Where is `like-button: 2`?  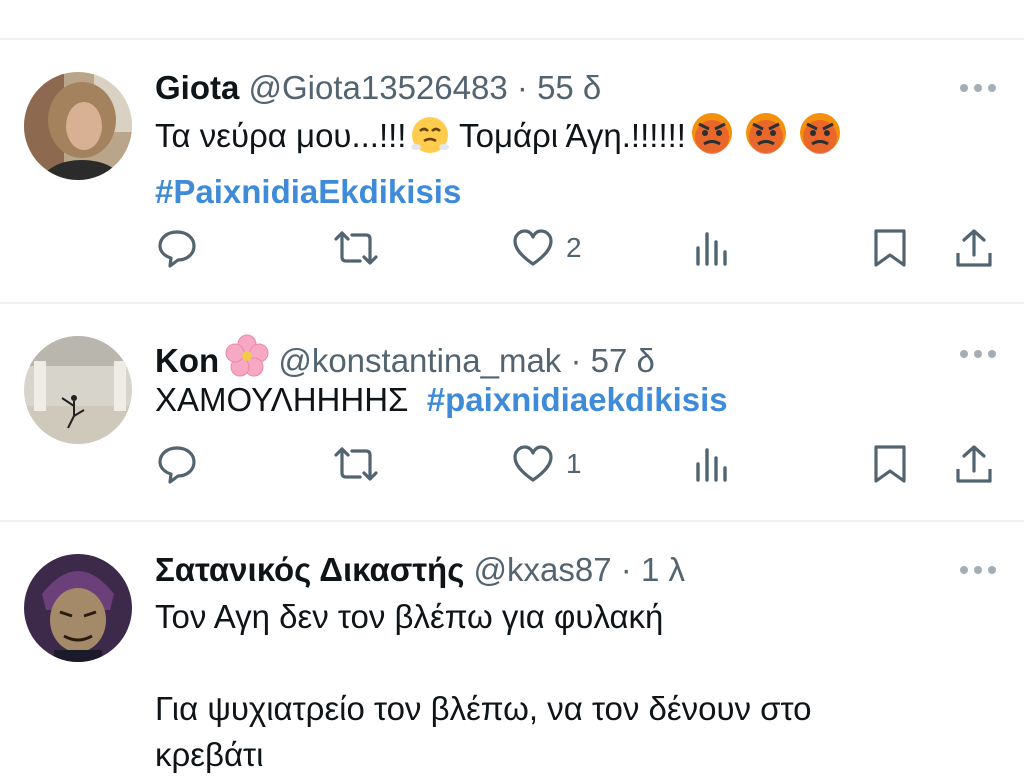
like-button: 2 is located at coordinates (547, 248).